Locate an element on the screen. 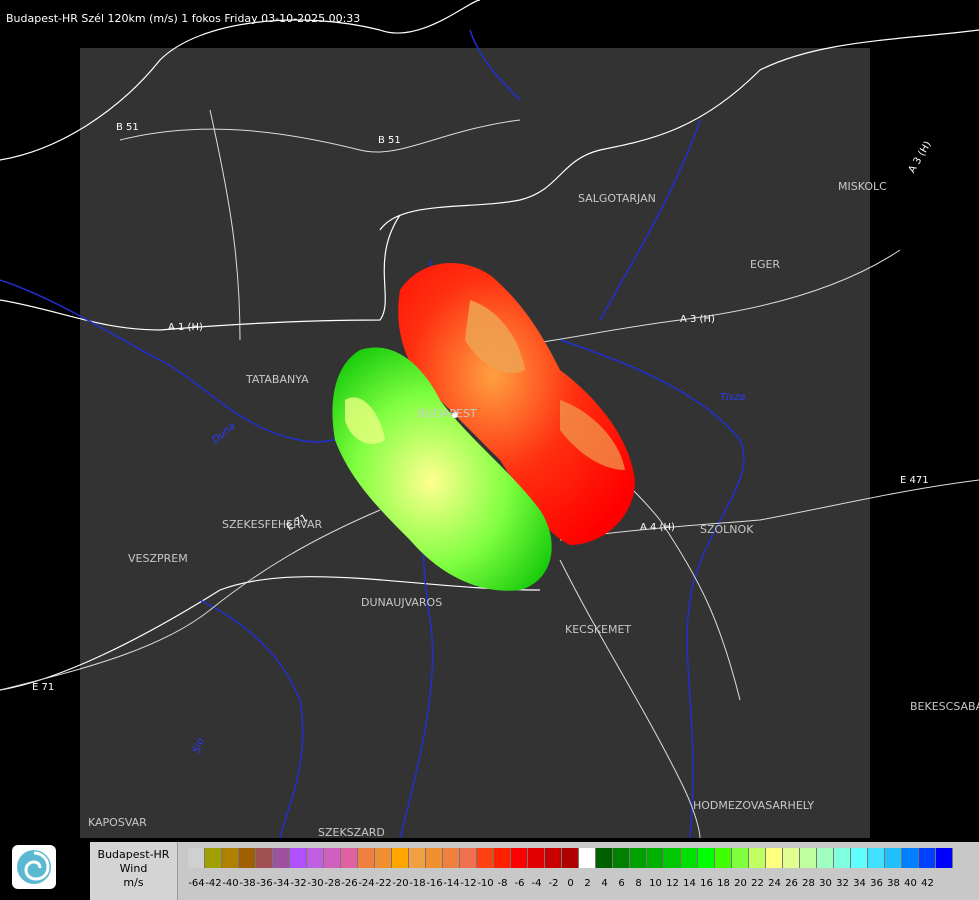  city-label: HODMEZOVASARHELY is located at coordinates (753, 805).